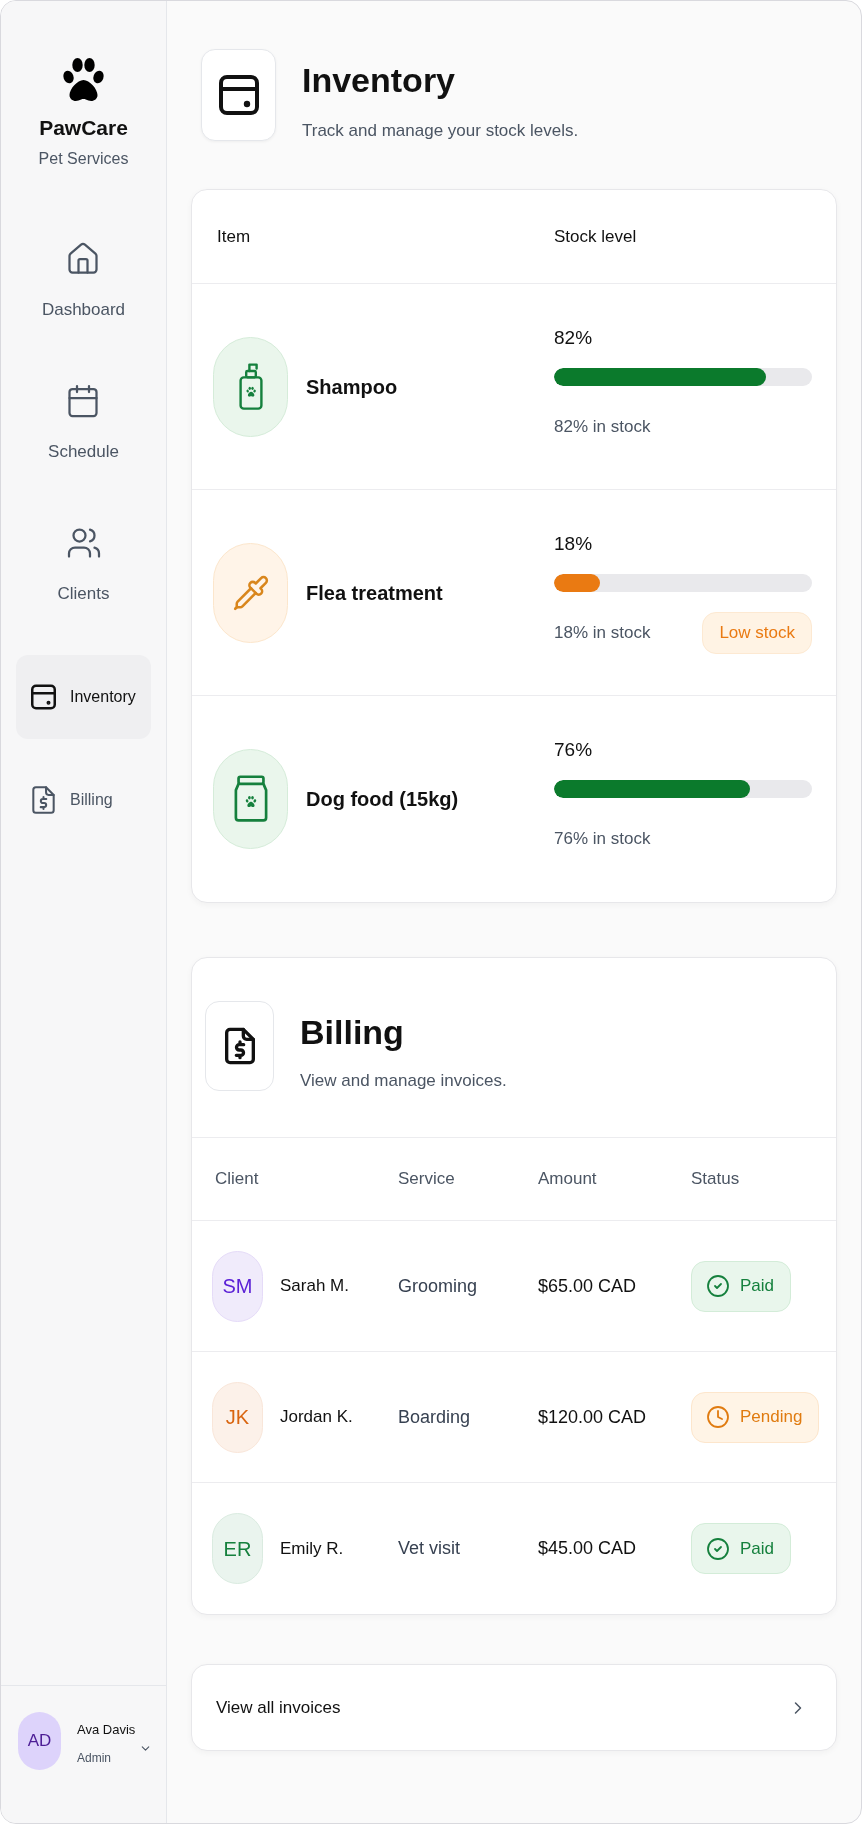 Image resolution: width=862 pixels, height=1824 pixels. What do you see at coordinates (429, 1548) in the screenshot?
I see `service-name: Vet visit` at bounding box center [429, 1548].